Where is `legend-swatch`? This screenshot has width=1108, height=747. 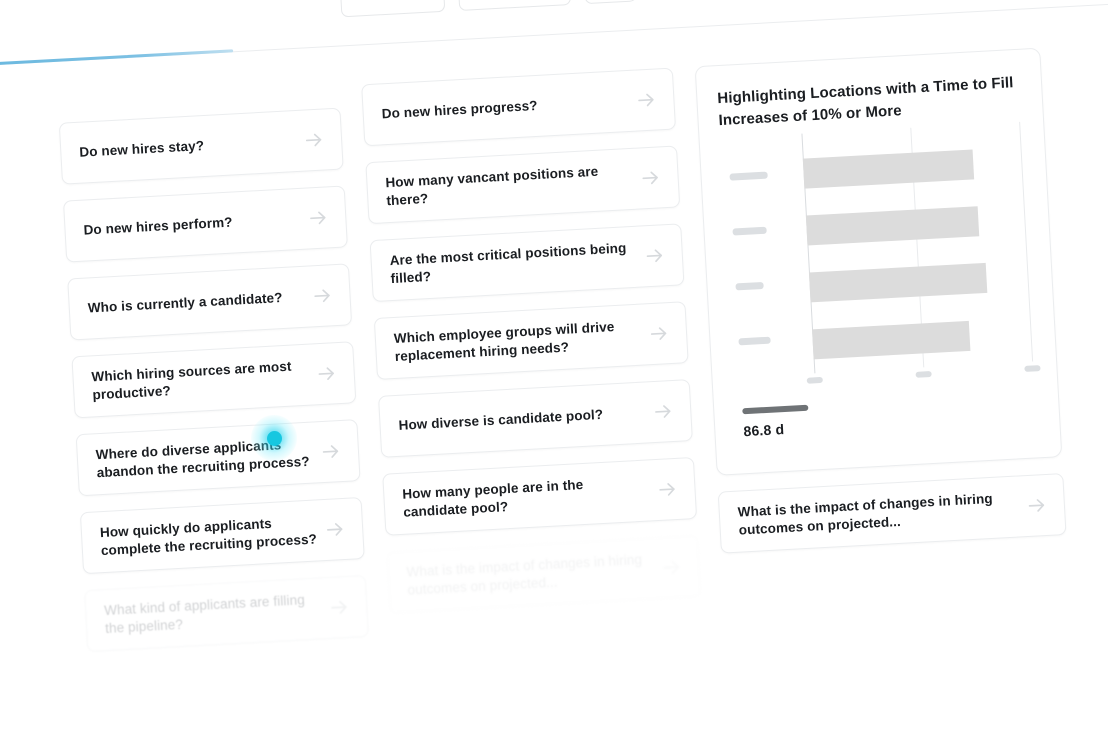 legend-swatch is located at coordinates (775, 409).